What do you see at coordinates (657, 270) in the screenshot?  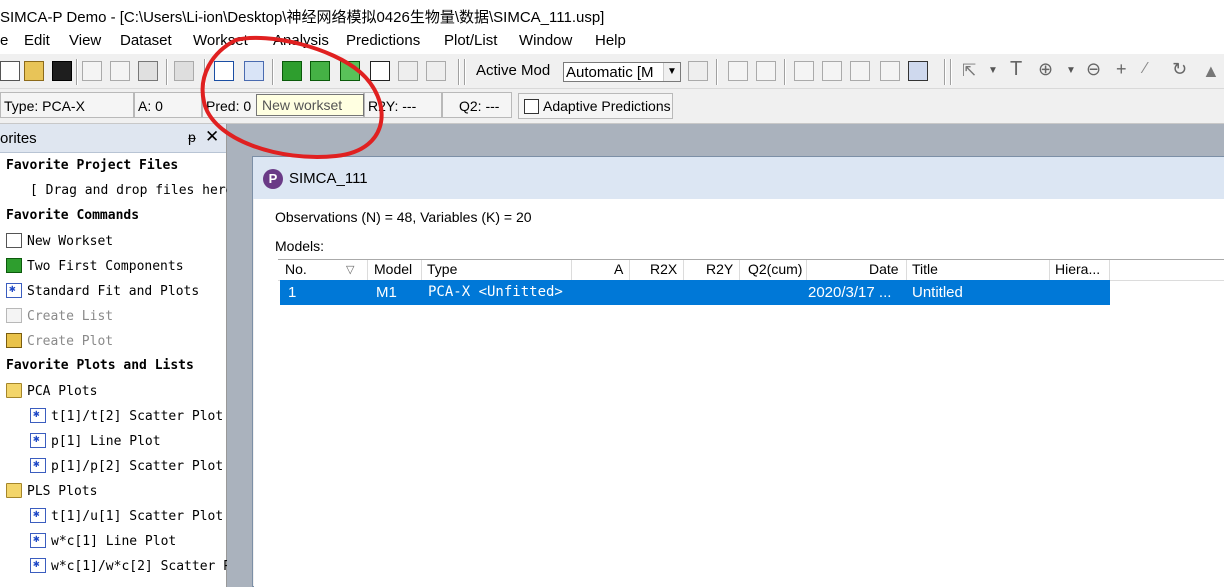 I see `column-header-r2x: R2X` at bounding box center [657, 270].